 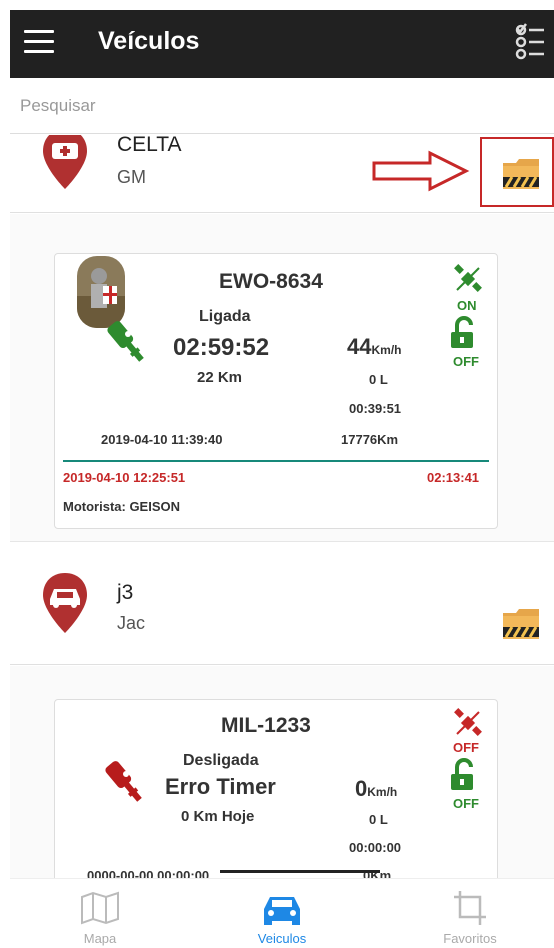 What do you see at coordinates (282, 938) in the screenshot?
I see `nav-label: Veiculos` at bounding box center [282, 938].